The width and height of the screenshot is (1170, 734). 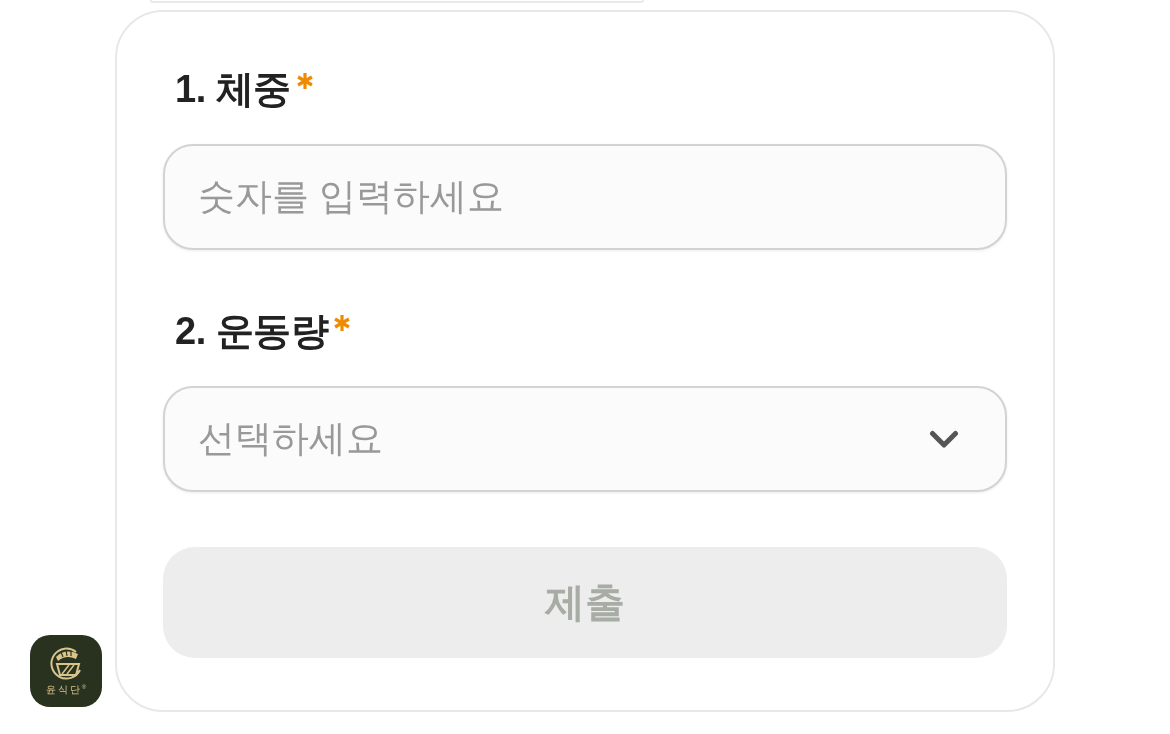 What do you see at coordinates (252, 331) in the screenshot?
I see `field-label: 2. 운동량` at bounding box center [252, 331].